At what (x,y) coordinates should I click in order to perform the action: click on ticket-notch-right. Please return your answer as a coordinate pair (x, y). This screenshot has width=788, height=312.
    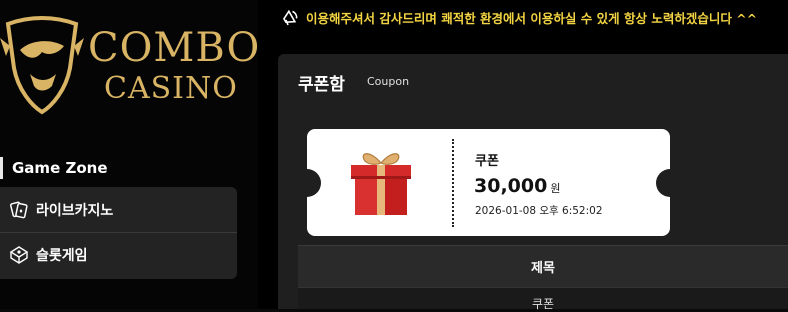
    Looking at the image, I should click on (670, 183).